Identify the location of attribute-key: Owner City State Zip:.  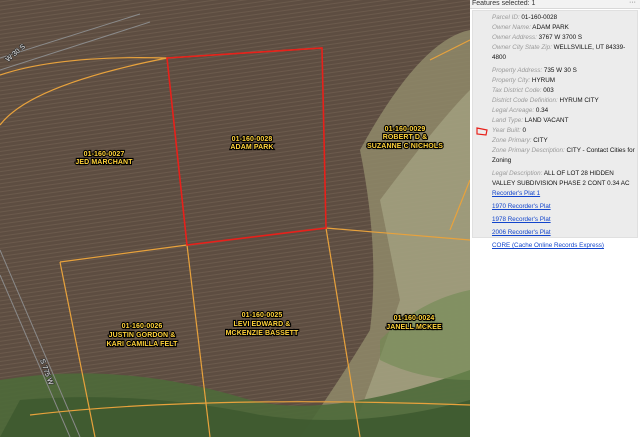
(522, 47).